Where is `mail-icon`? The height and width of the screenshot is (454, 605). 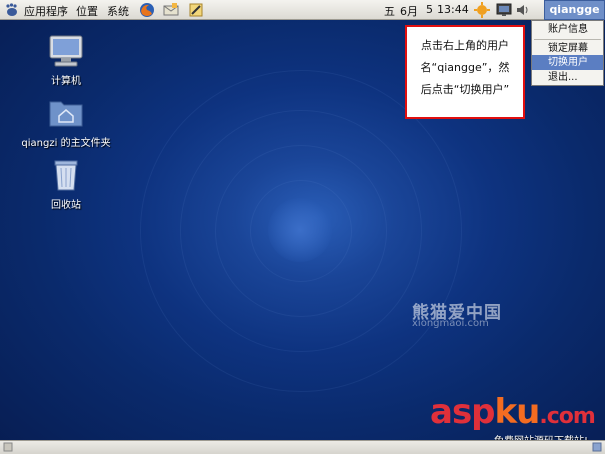
mail-icon is located at coordinates (171, 10).